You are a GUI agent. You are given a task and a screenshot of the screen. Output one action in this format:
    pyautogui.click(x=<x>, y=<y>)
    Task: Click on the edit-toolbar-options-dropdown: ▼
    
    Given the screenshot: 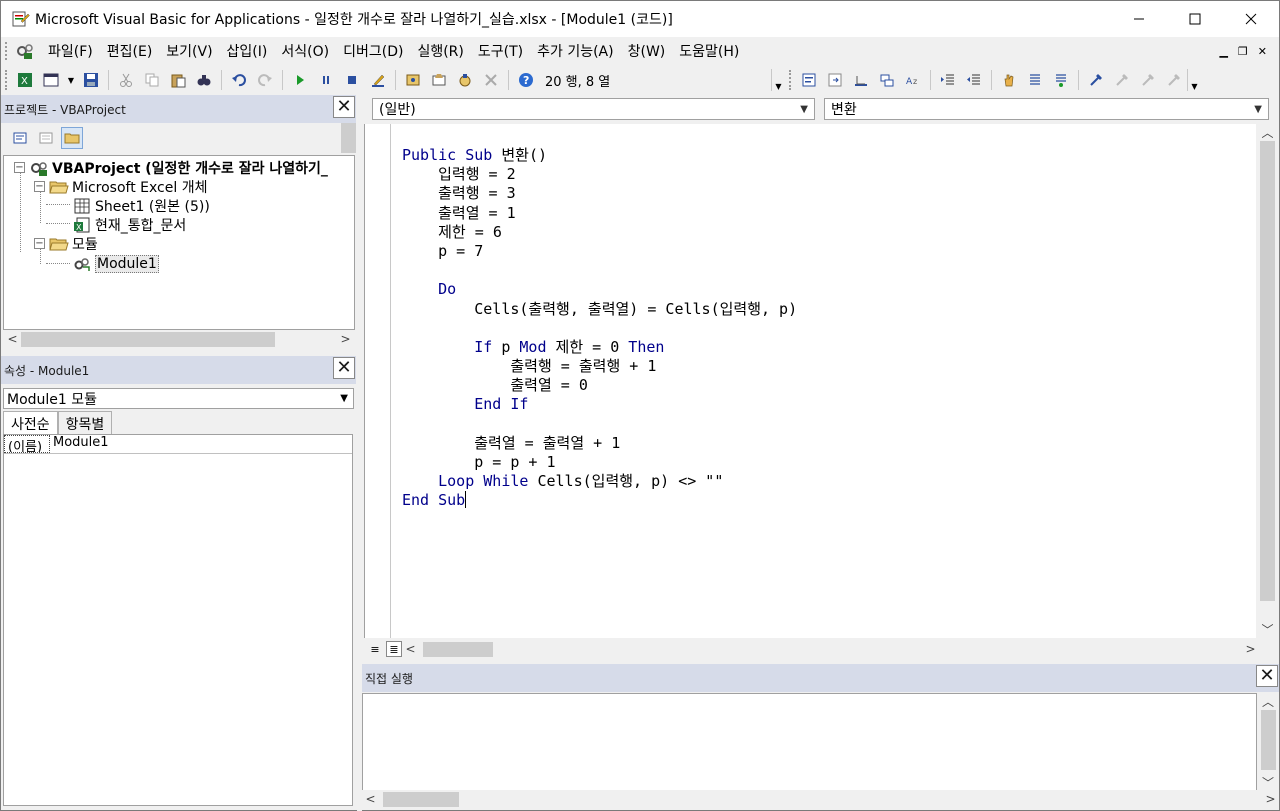 What is the action you would take?
    pyautogui.click(x=1194, y=80)
    